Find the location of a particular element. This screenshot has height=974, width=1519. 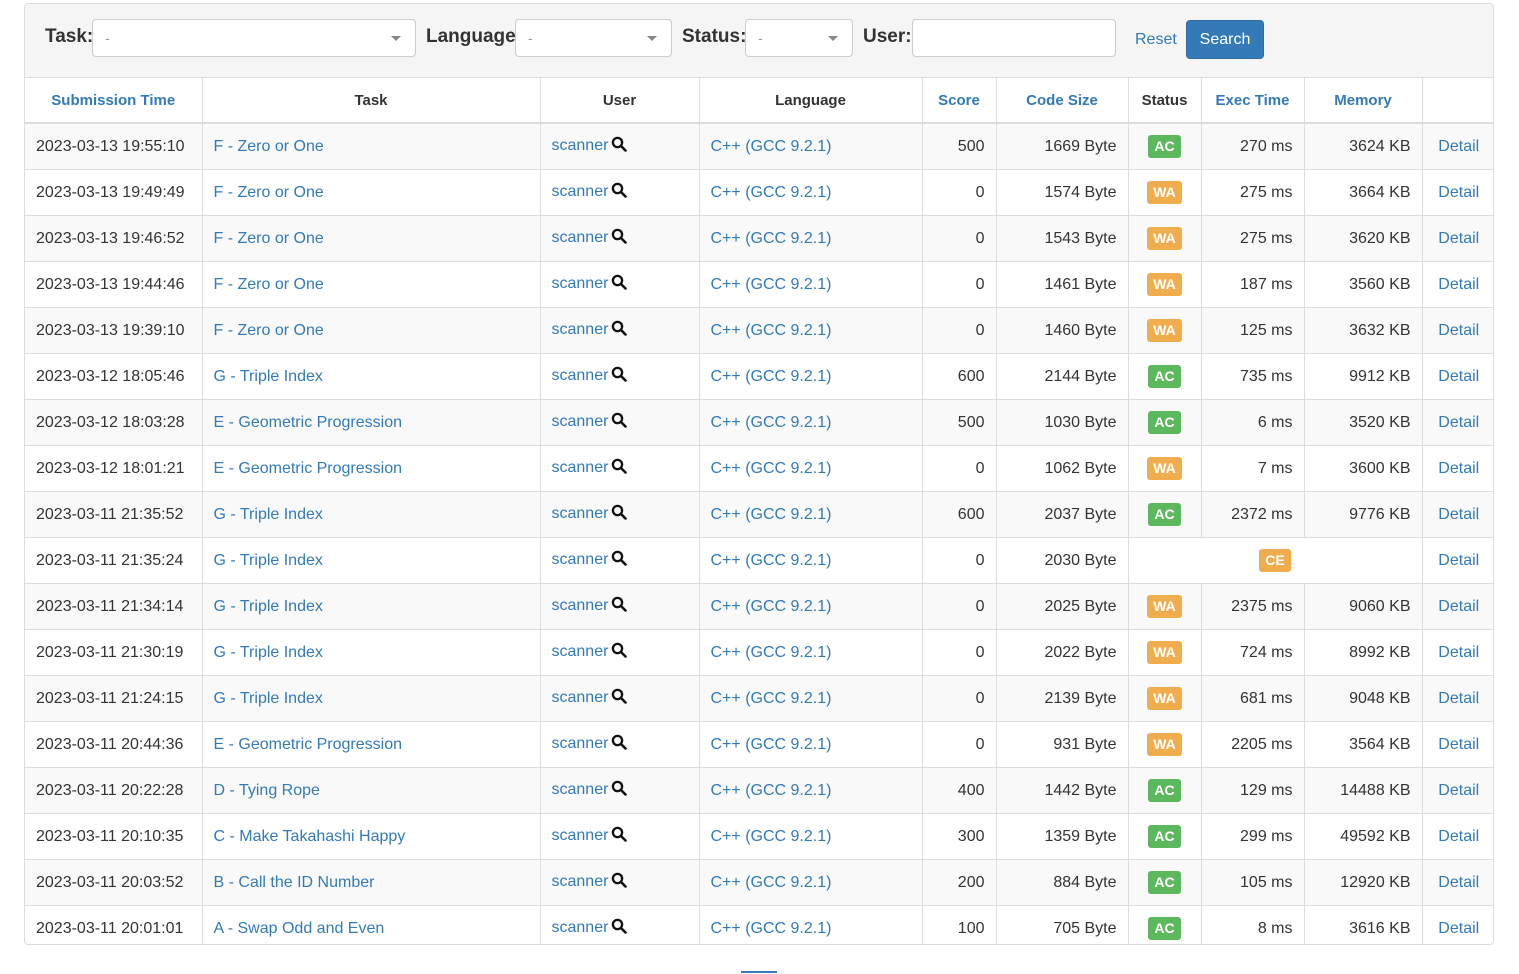

task-select: - is located at coordinates (254, 38).